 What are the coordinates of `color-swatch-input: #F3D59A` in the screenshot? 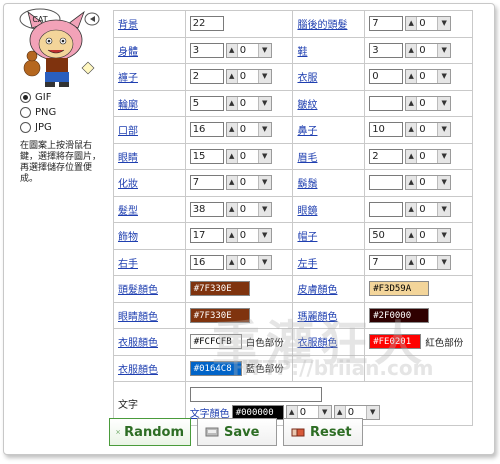 It's located at (399, 289).